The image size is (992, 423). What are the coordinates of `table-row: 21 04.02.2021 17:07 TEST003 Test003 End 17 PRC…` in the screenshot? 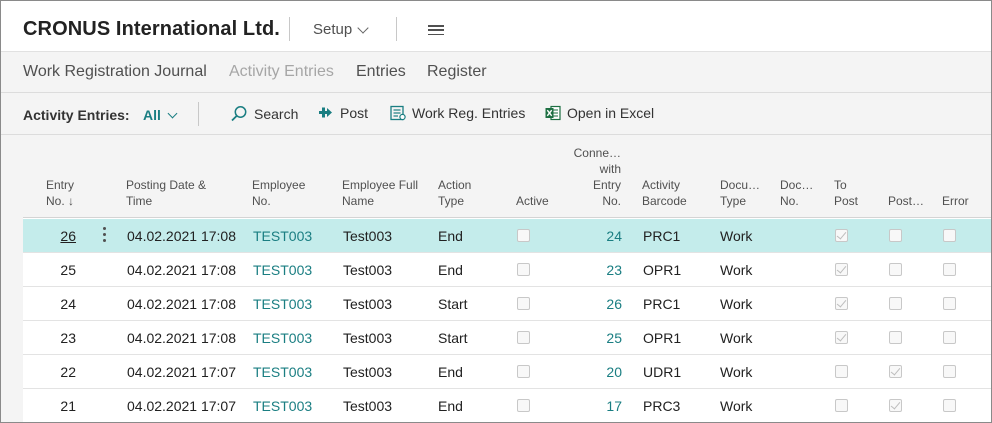 It's located at (507, 405).